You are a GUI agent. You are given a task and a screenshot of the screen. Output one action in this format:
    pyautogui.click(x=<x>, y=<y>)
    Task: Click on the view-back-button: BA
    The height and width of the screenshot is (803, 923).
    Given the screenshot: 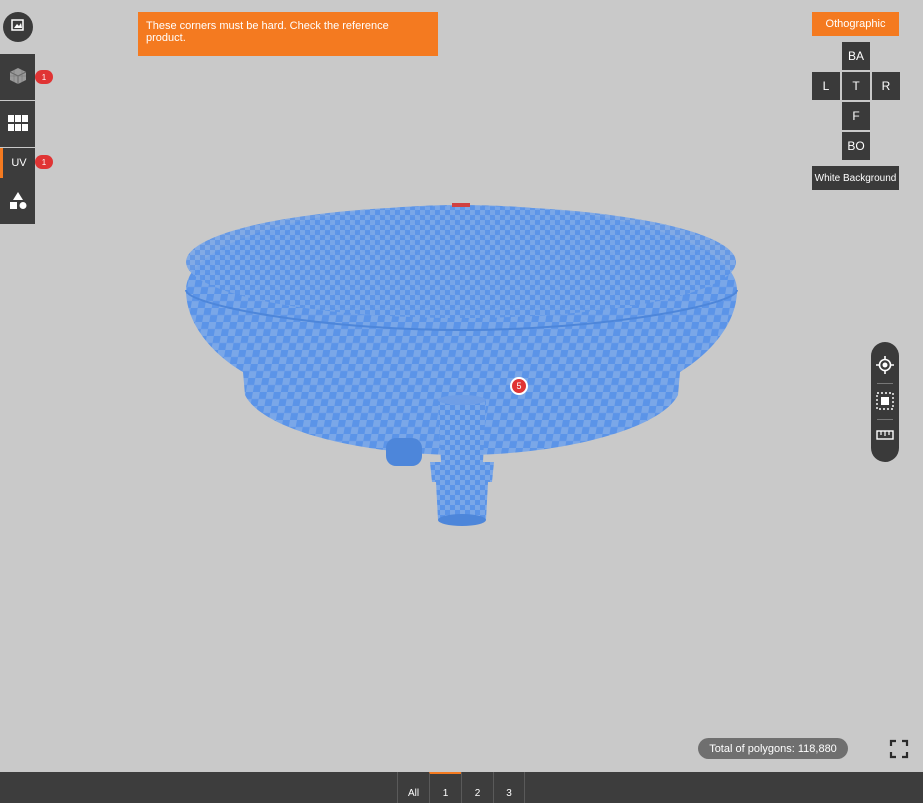 What is the action you would take?
    pyautogui.click(x=856, y=56)
    